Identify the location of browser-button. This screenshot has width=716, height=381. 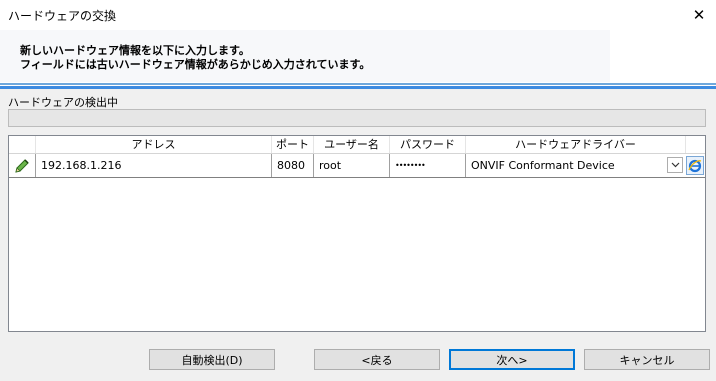
(695, 165).